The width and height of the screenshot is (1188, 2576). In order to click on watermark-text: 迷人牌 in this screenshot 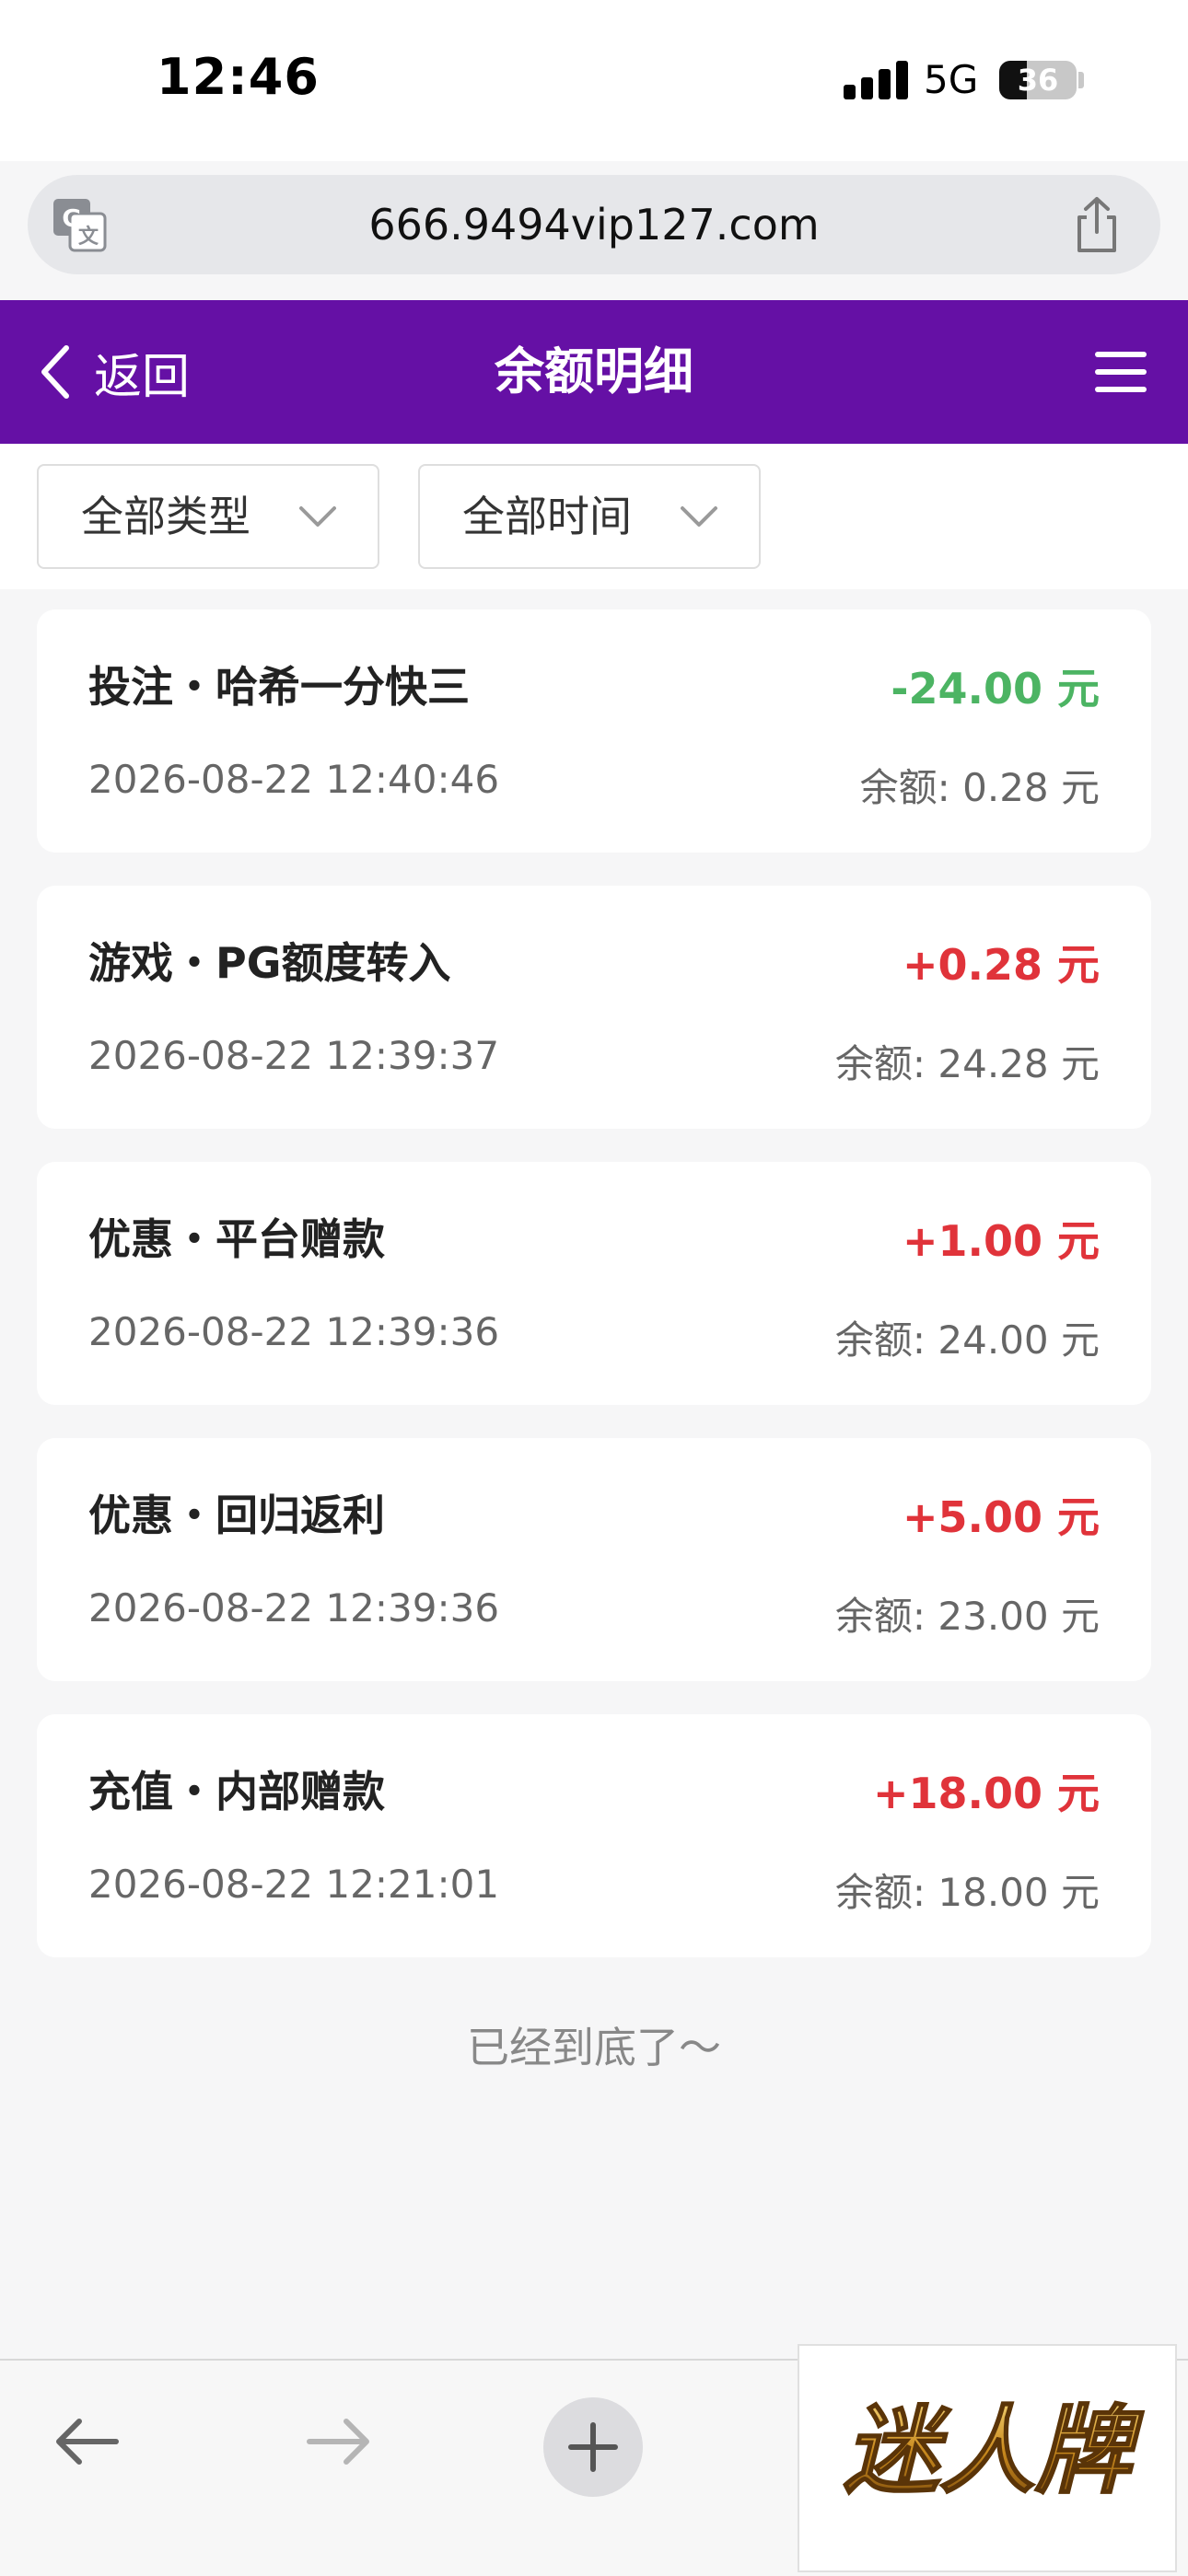, I will do `click(995, 2450)`.